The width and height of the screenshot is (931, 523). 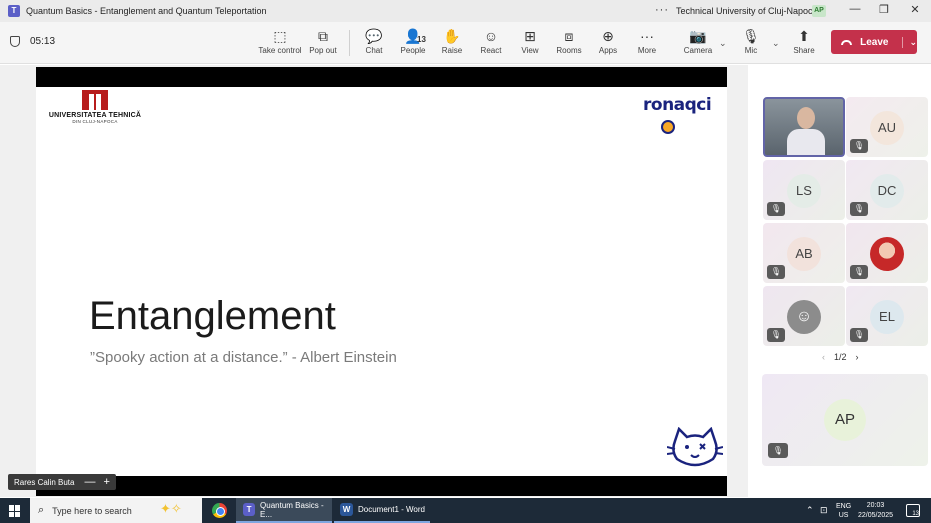 I want to click on people-label: People, so click(x=413, y=50).